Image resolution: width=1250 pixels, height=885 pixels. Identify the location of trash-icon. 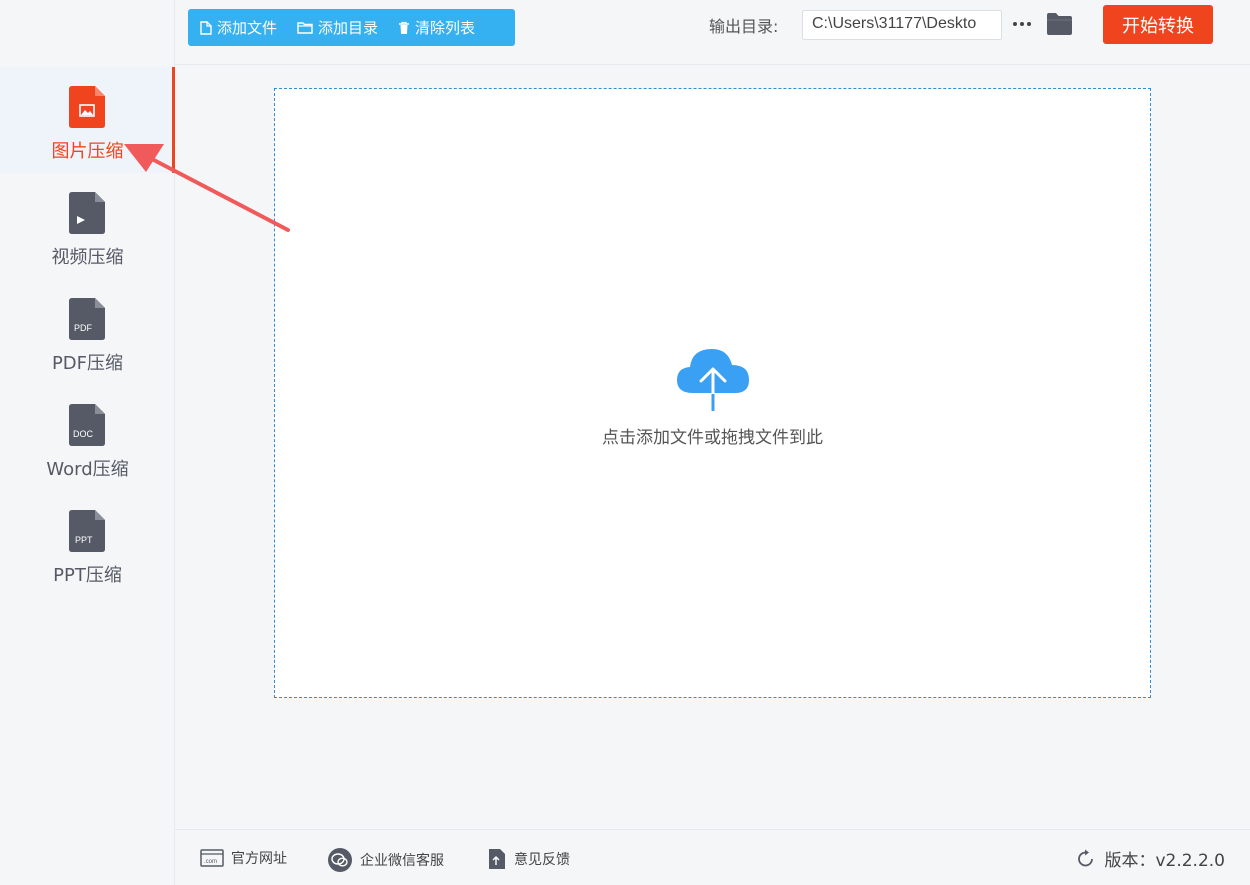
(404, 27).